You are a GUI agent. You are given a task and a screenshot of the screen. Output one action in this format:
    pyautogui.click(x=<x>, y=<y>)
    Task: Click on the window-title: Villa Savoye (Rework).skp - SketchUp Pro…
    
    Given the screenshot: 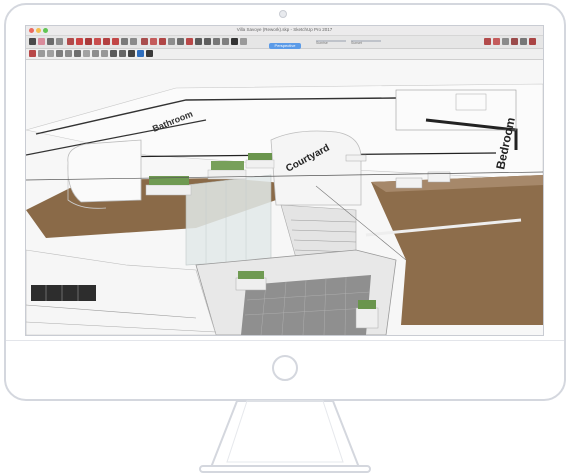 What is the action you would take?
    pyautogui.click(x=284, y=29)
    